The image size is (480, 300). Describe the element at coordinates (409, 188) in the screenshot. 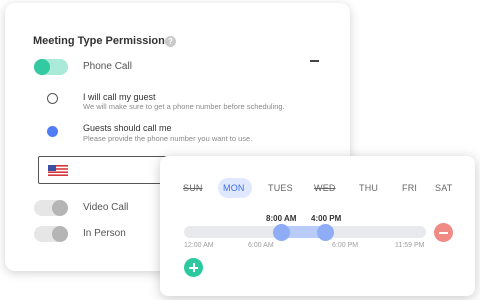

I see `day-fri: FRI` at that location.